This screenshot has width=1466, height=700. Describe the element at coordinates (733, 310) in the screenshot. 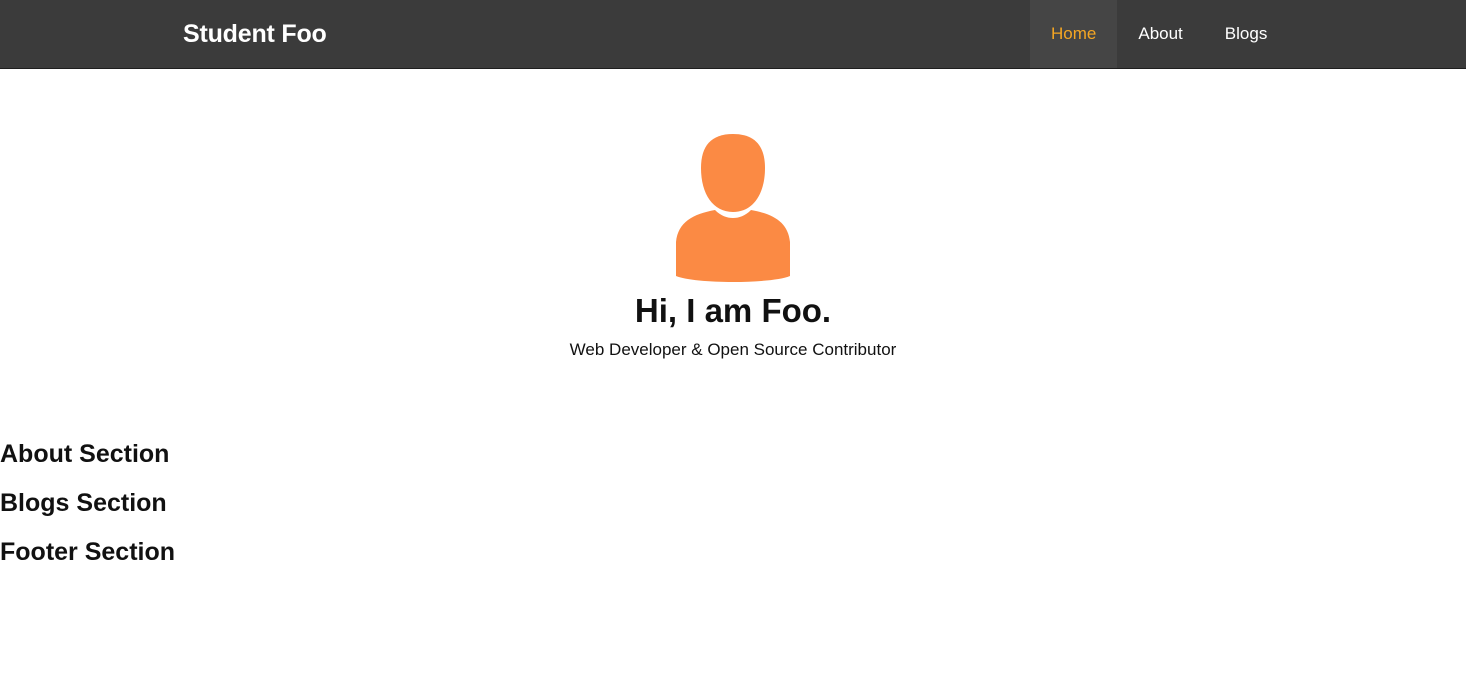

I see `hero-title: Hi, I am Foo.` at that location.